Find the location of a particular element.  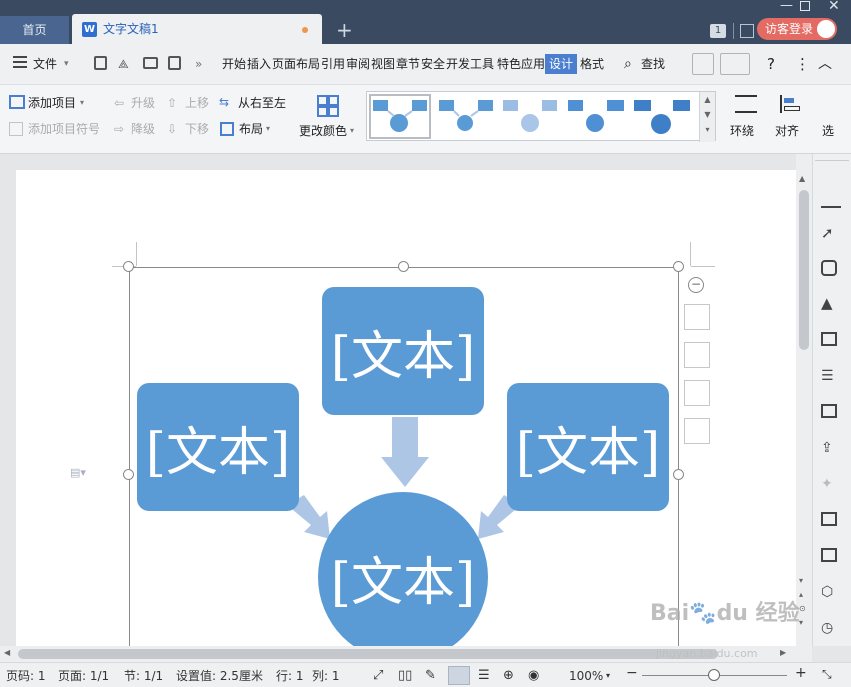

format-painter-icon: ⟁ is located at coordinates (123, 64).